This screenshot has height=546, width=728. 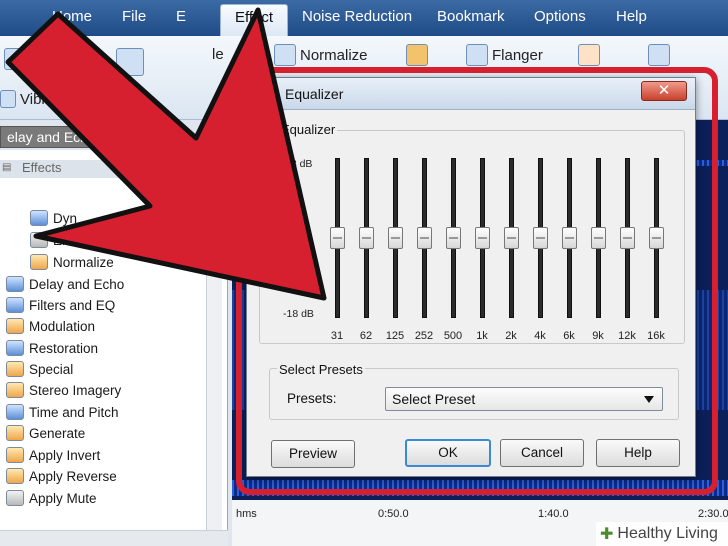 I want to click on watermark-text: Healthy Living, so click(x=667, y=533).